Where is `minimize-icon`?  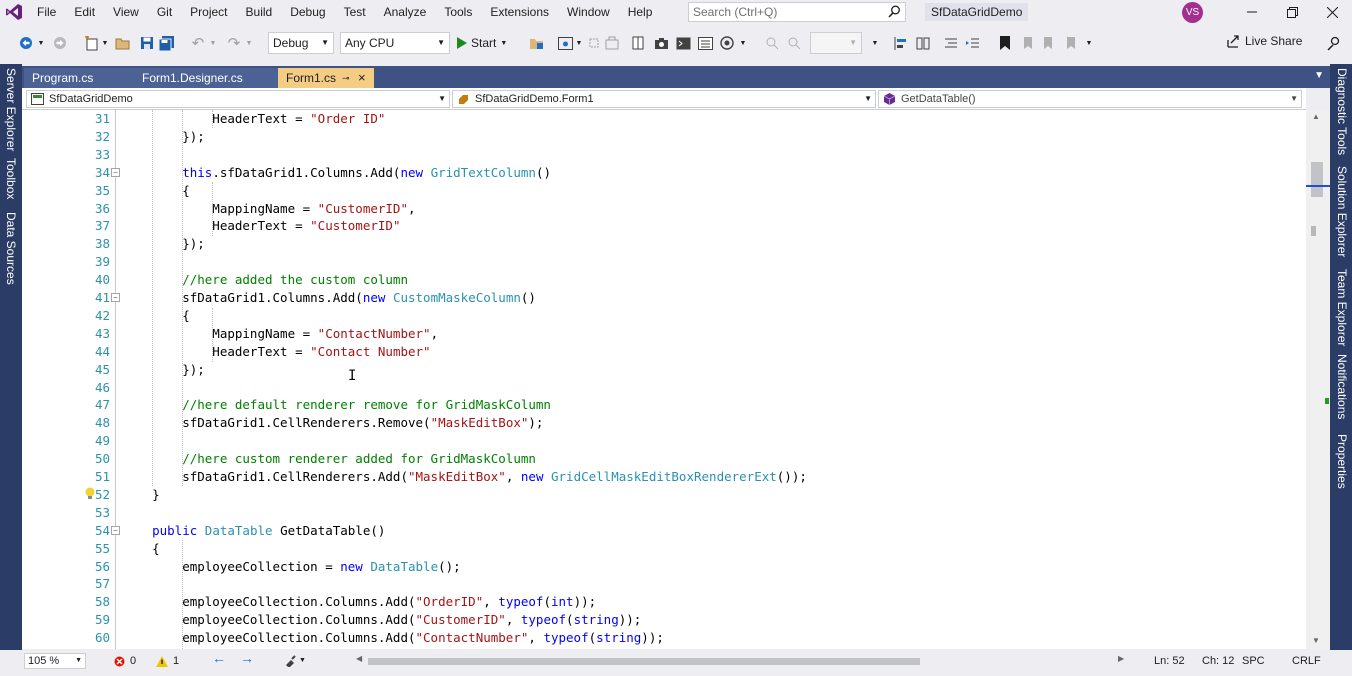
minimize-icon is located at coordinates (1252, 12).